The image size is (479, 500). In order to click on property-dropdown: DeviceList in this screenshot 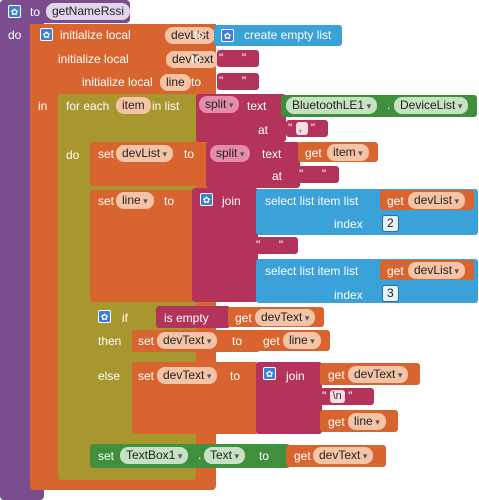, I will do `click(431, 105)`.